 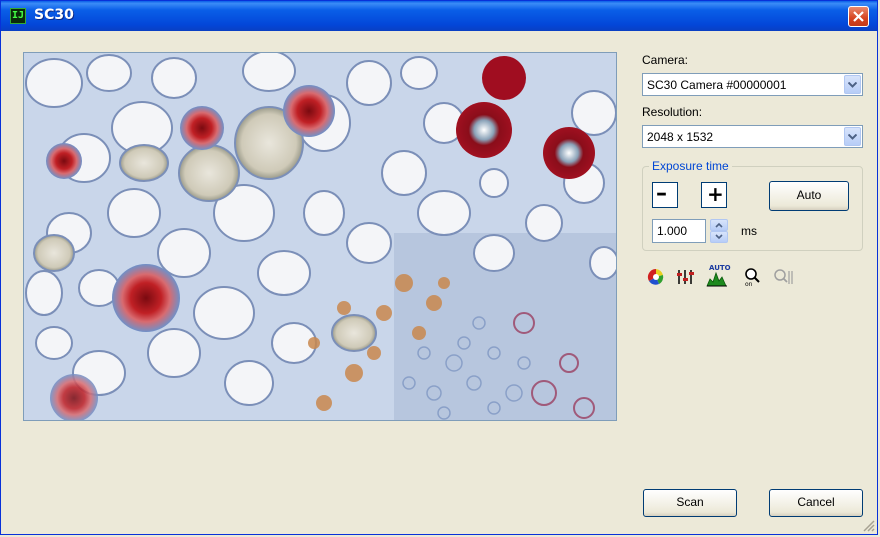 What do you see at coordinates (672, 112) in the screenshot?
I see `resolution-label: Resolution:` at bounding box center [672, 112].